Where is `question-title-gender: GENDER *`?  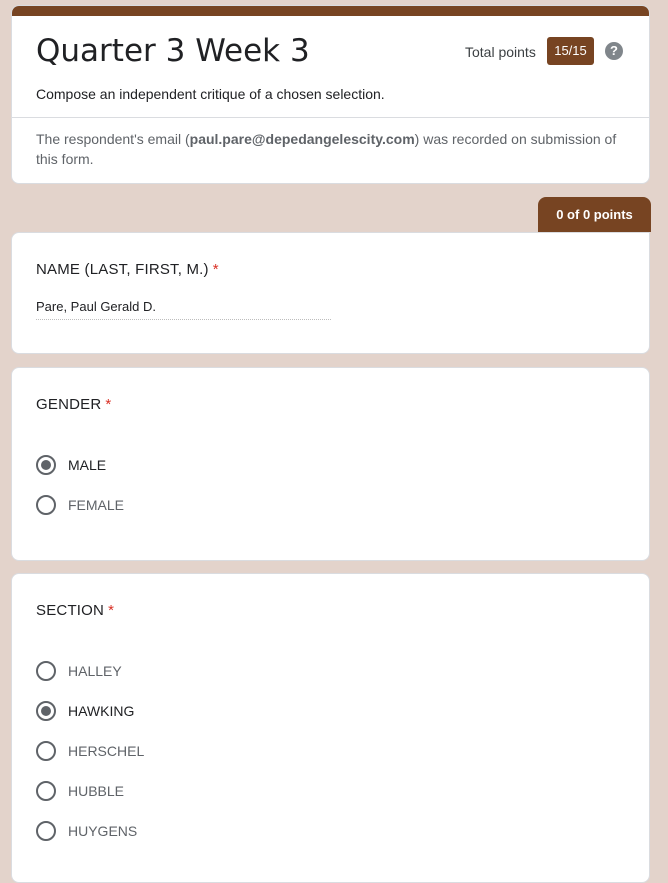
question-title-gender: GENDER * is located at coordinates (73, 404).